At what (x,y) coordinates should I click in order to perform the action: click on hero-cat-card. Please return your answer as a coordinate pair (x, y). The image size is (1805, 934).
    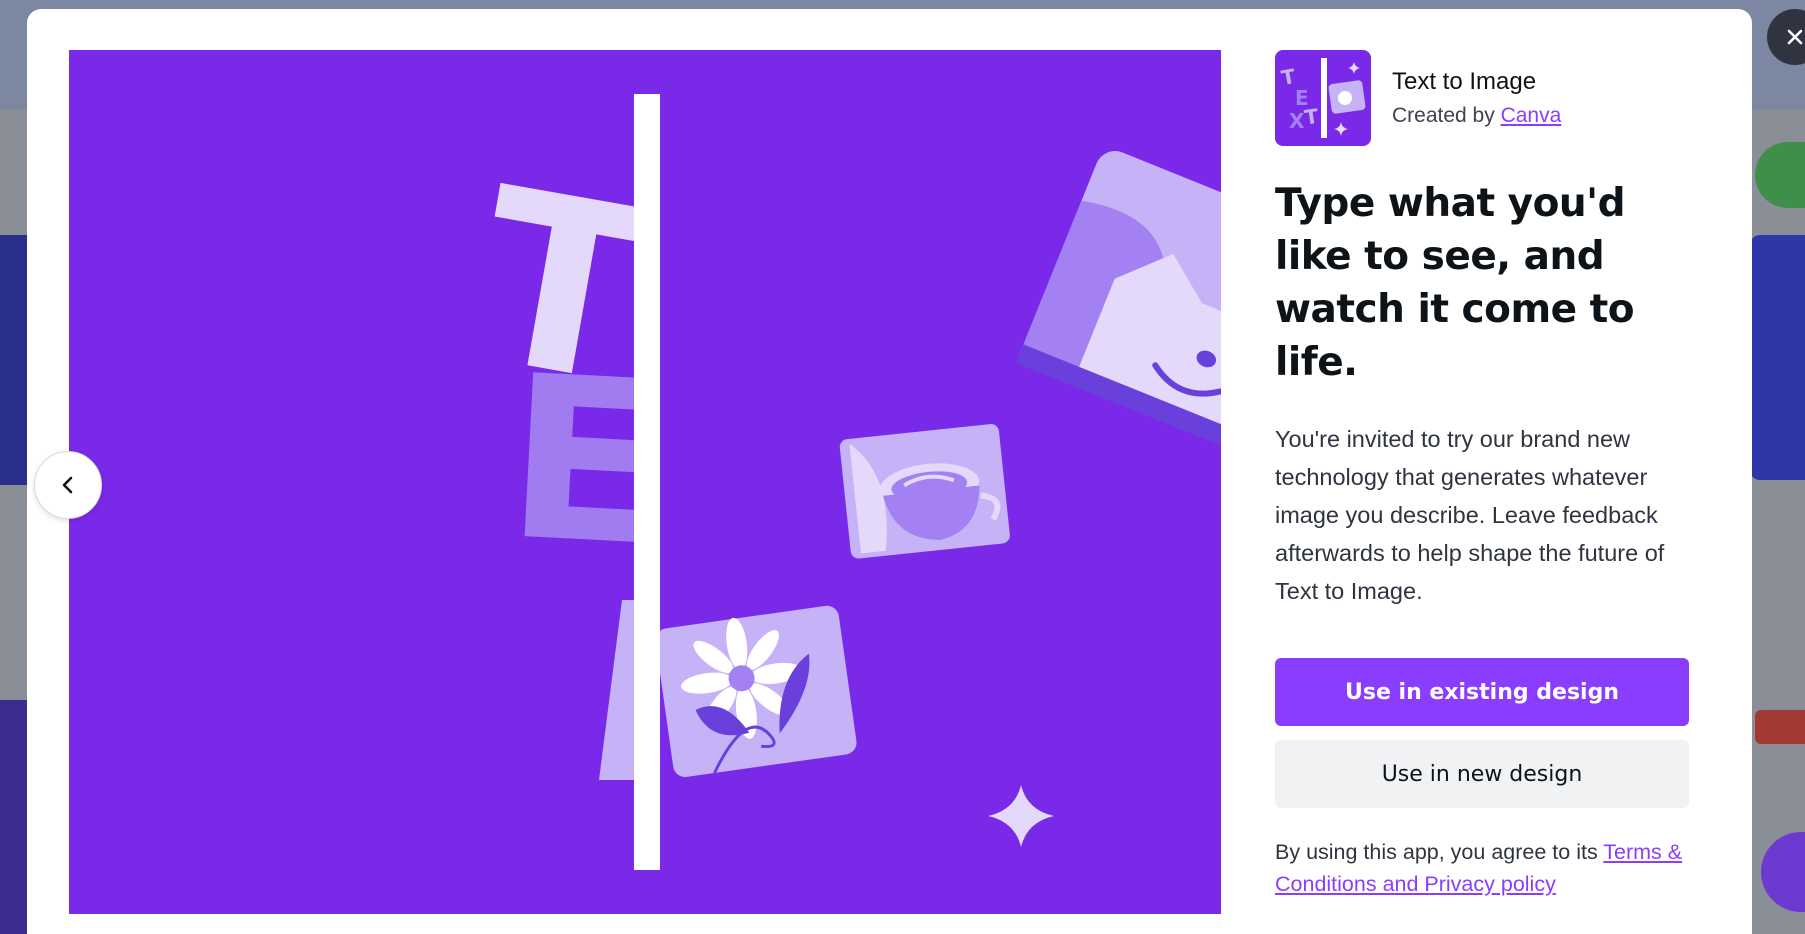
    Looking at the image, I should click on (1118, 300).